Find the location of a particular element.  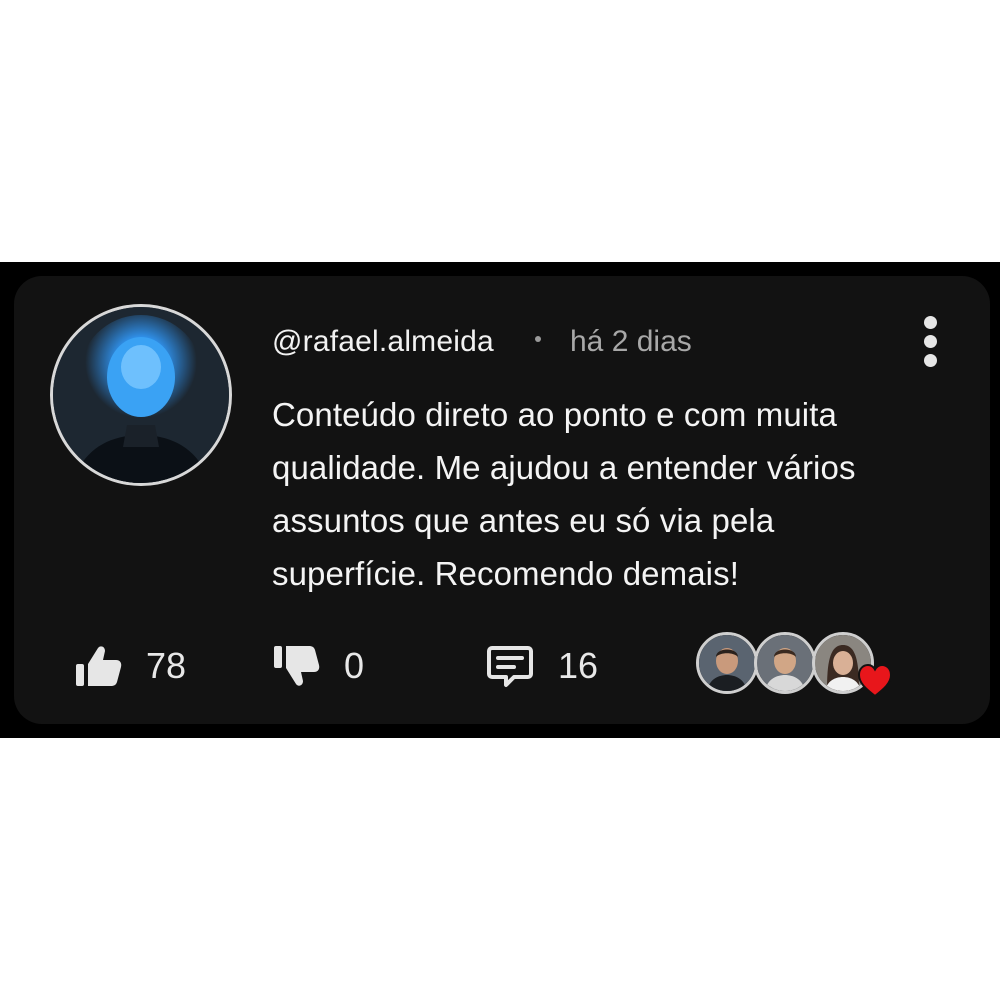

reply-count: 16 is located at coordinates (578, 665).